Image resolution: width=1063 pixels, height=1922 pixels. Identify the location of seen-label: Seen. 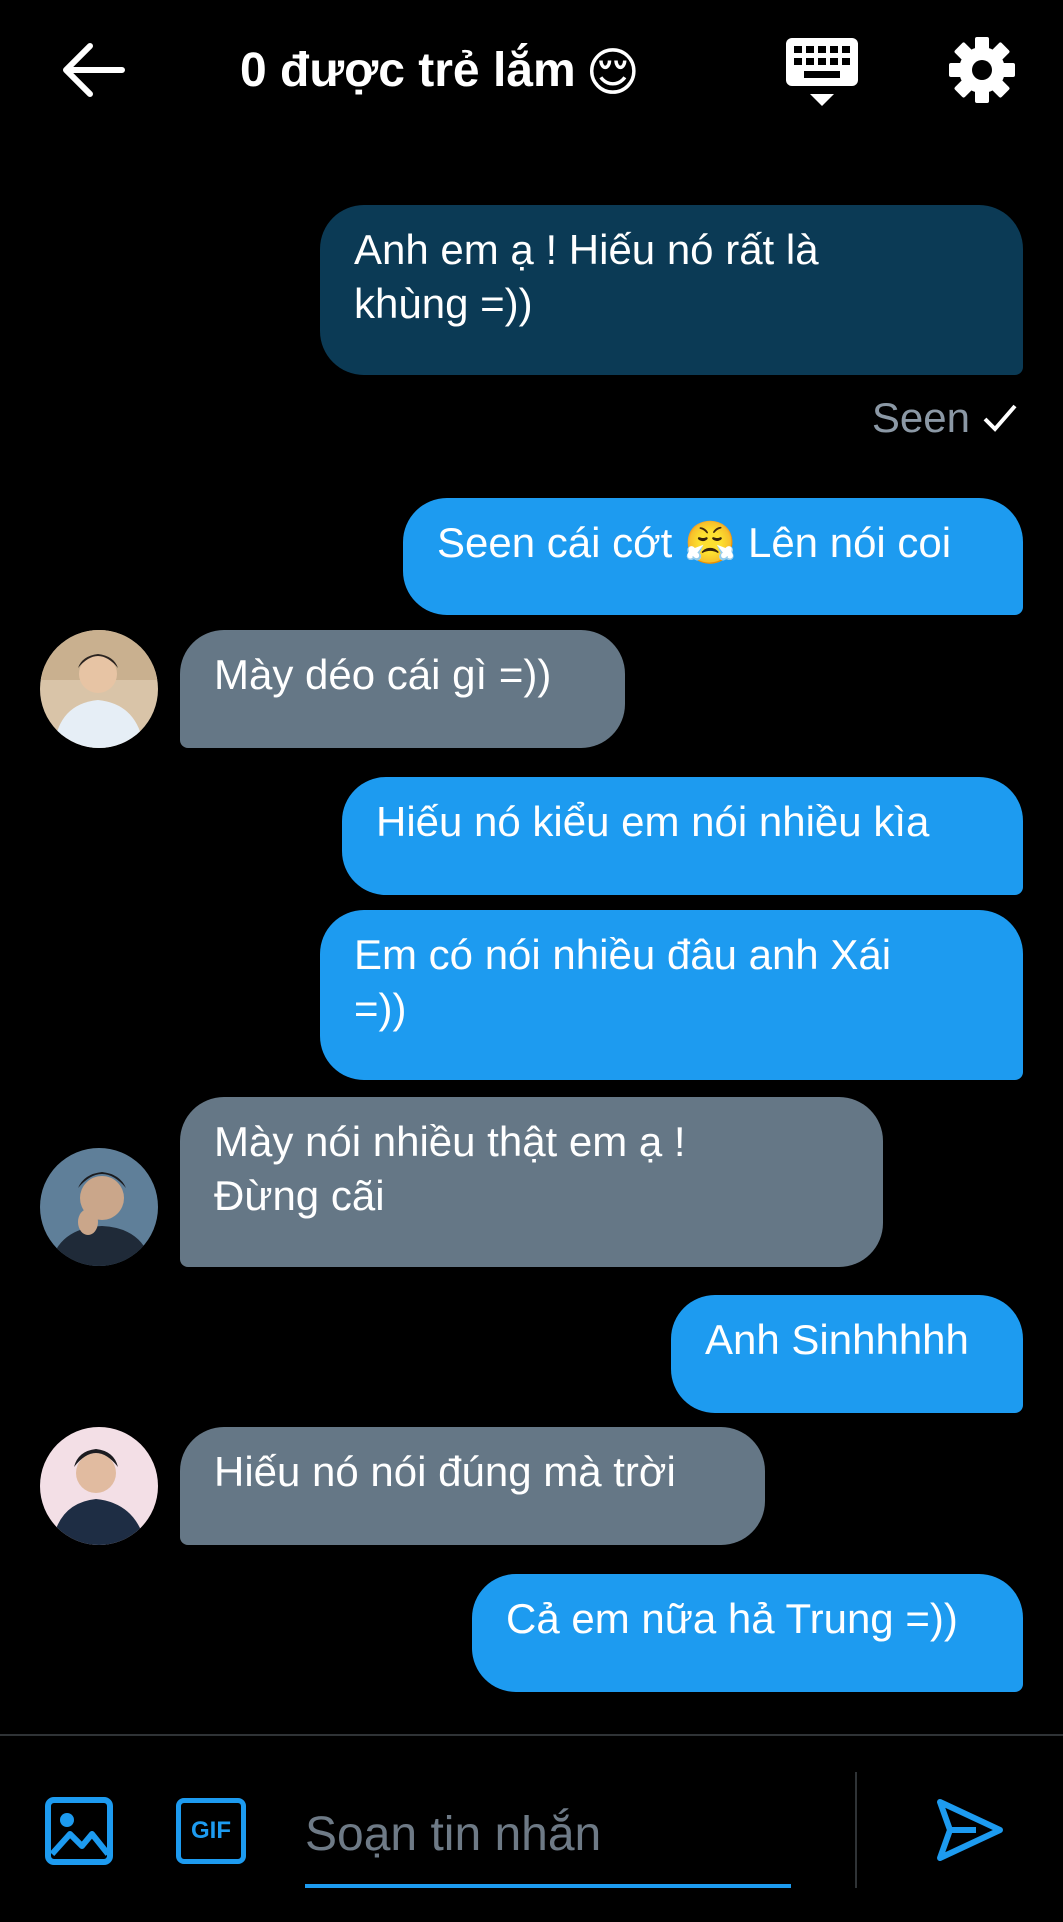
(920, 417).